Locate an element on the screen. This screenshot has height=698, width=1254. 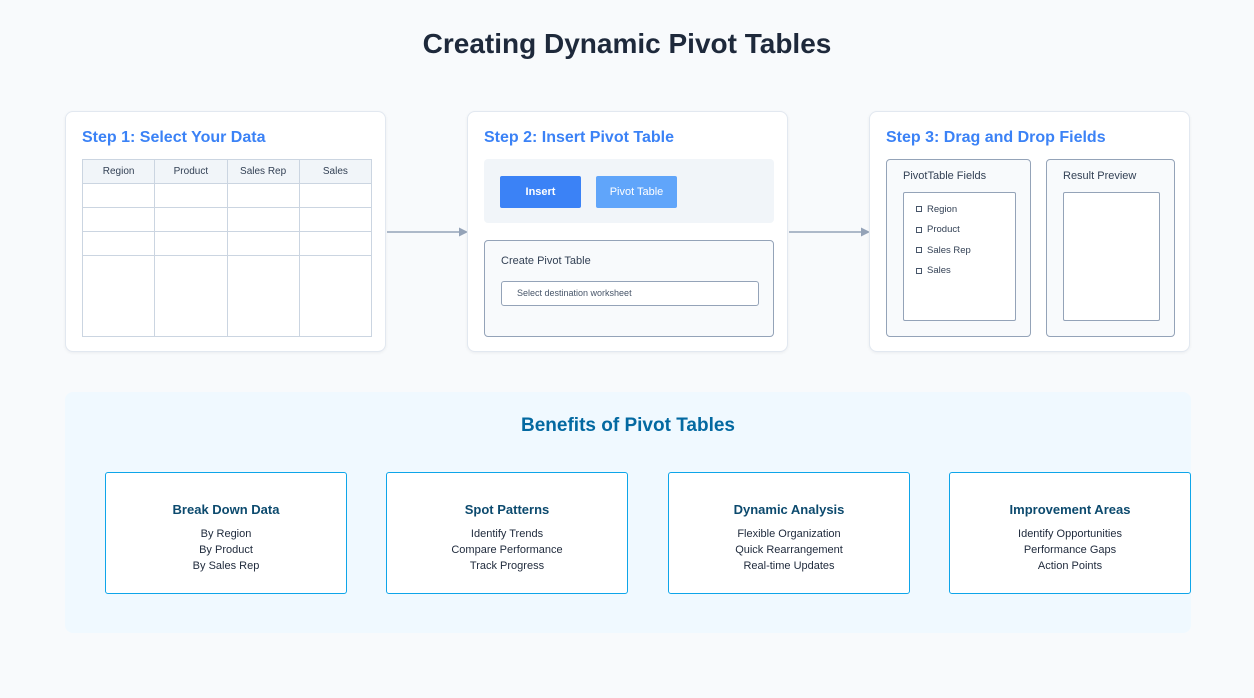
field-label: Region is located at coordinates (942, 209).